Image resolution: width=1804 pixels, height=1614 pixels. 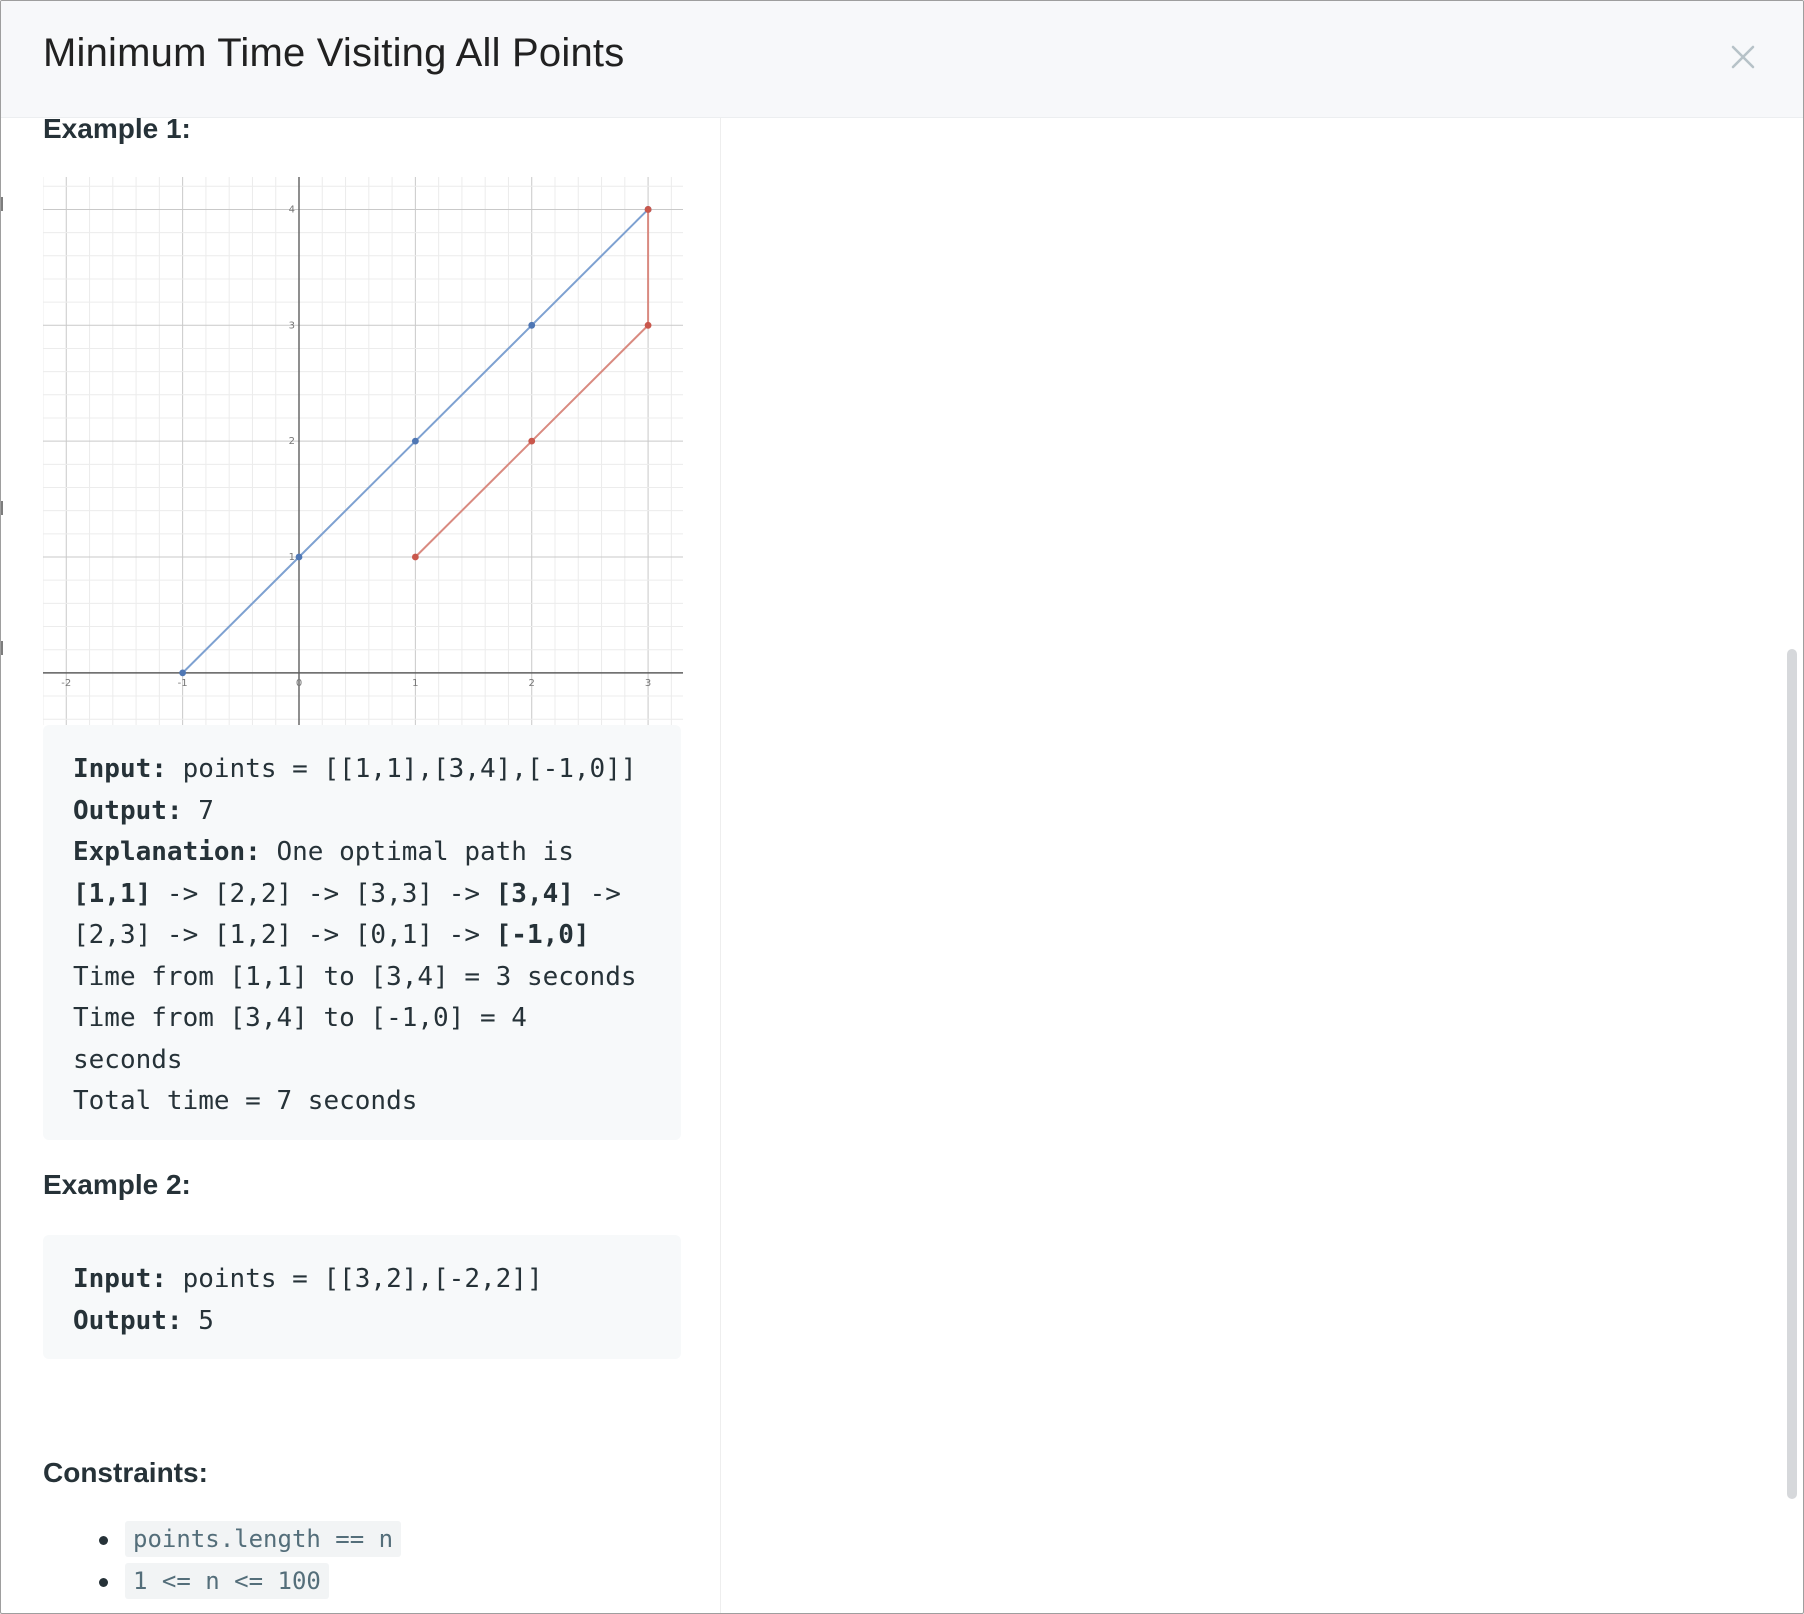 I want to click on y-tick-label: 3, so click(x=292, y=325).